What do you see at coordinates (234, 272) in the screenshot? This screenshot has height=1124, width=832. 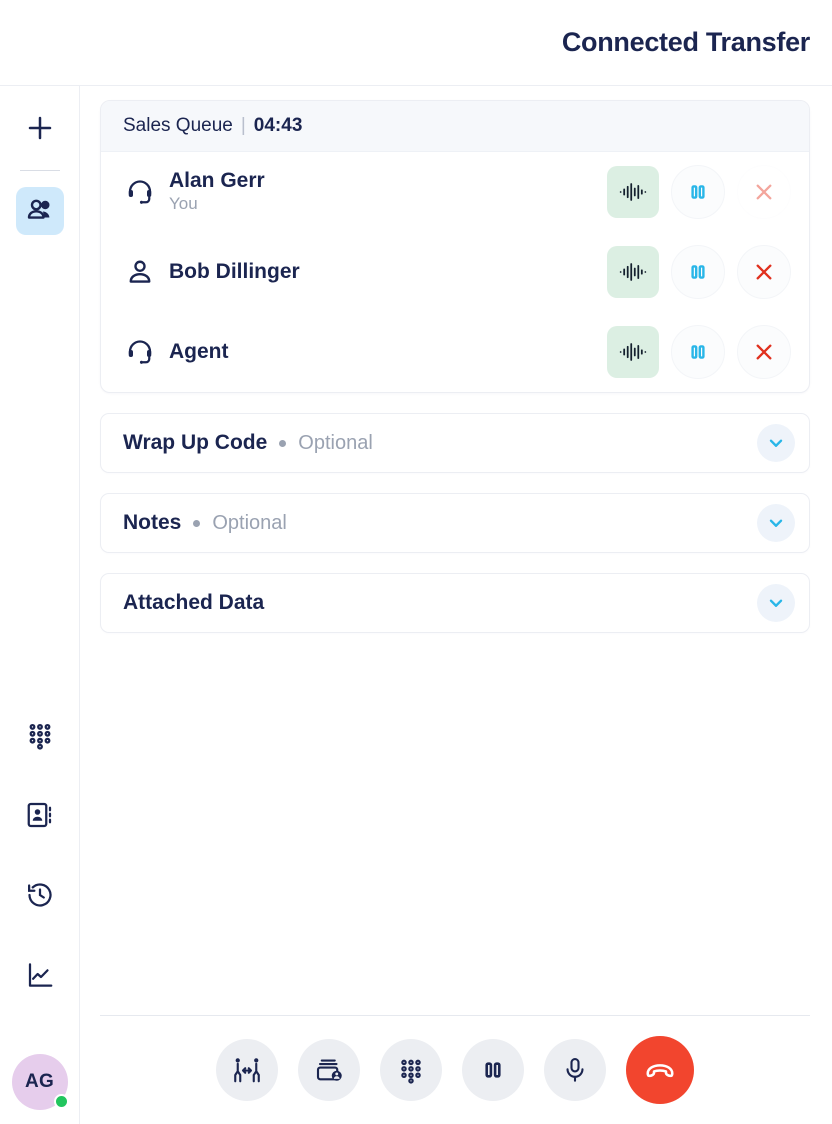 I see `participant-name: Bob Dillinger` at bounding box center [234, 272].